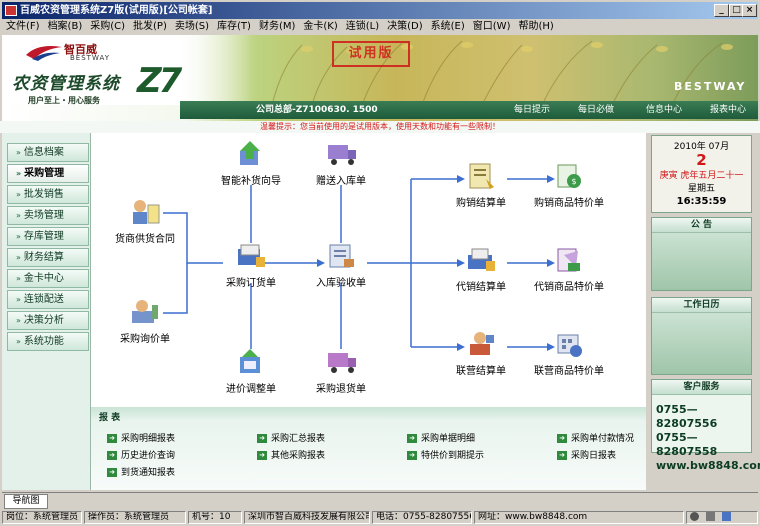 This screenshot has width=760, height=526. I want to click on service-phone-2: 0755—82807558, so click(687, 444).